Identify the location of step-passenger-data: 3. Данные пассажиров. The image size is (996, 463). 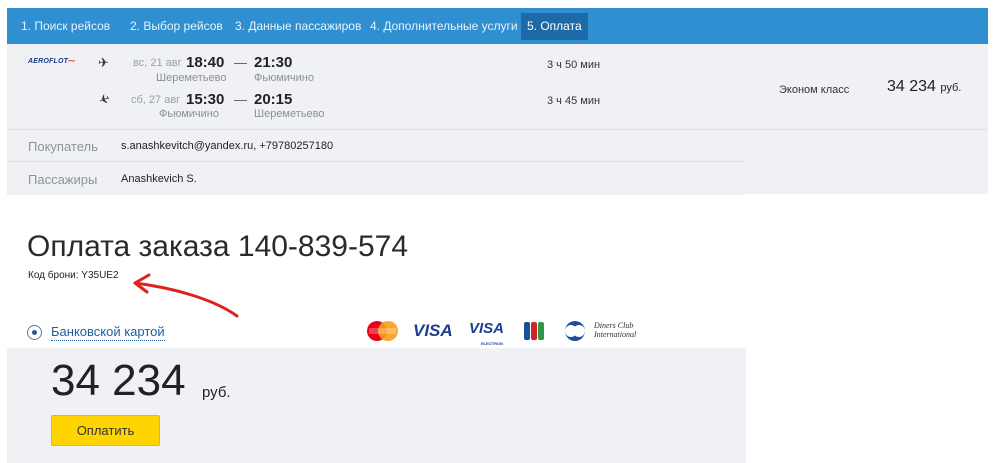
(298, 26).